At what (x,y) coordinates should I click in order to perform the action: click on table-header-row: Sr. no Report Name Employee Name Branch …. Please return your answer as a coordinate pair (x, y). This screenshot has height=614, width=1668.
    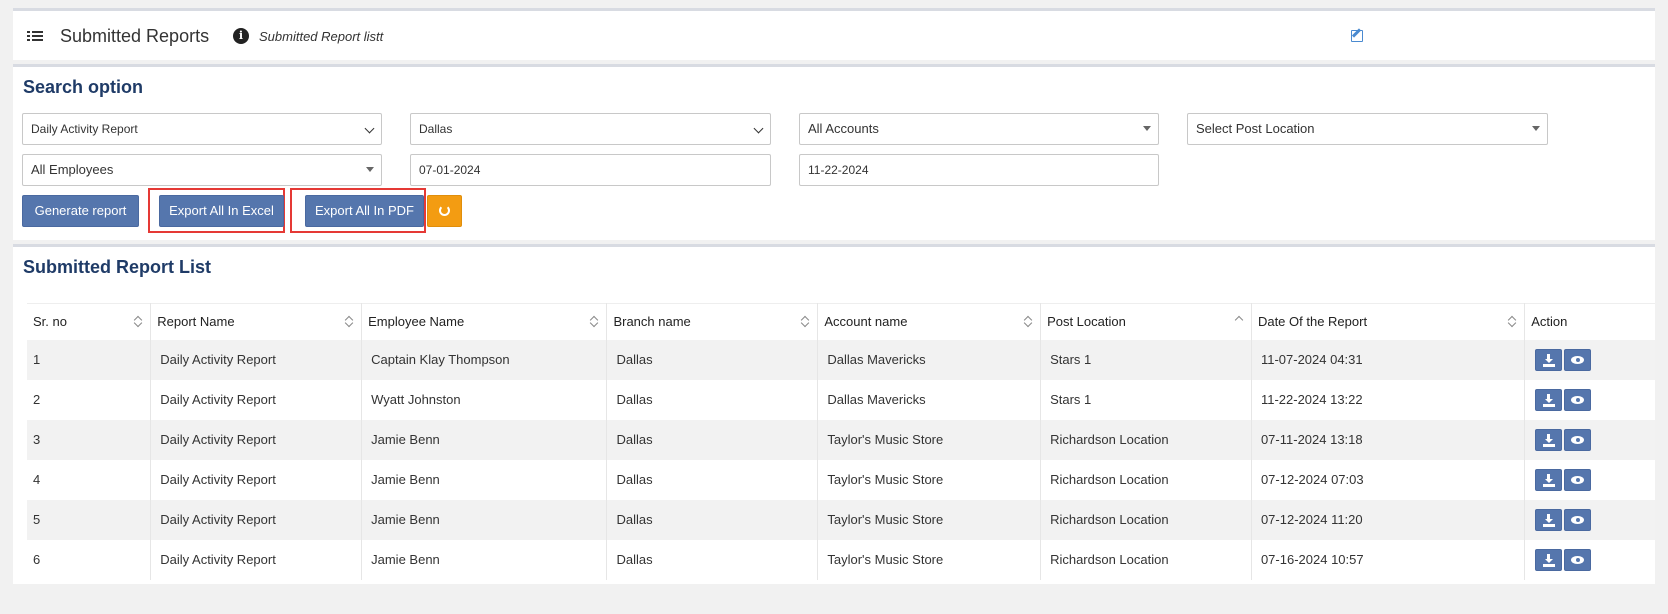
    Looking at the image, I should click on (841, 321).